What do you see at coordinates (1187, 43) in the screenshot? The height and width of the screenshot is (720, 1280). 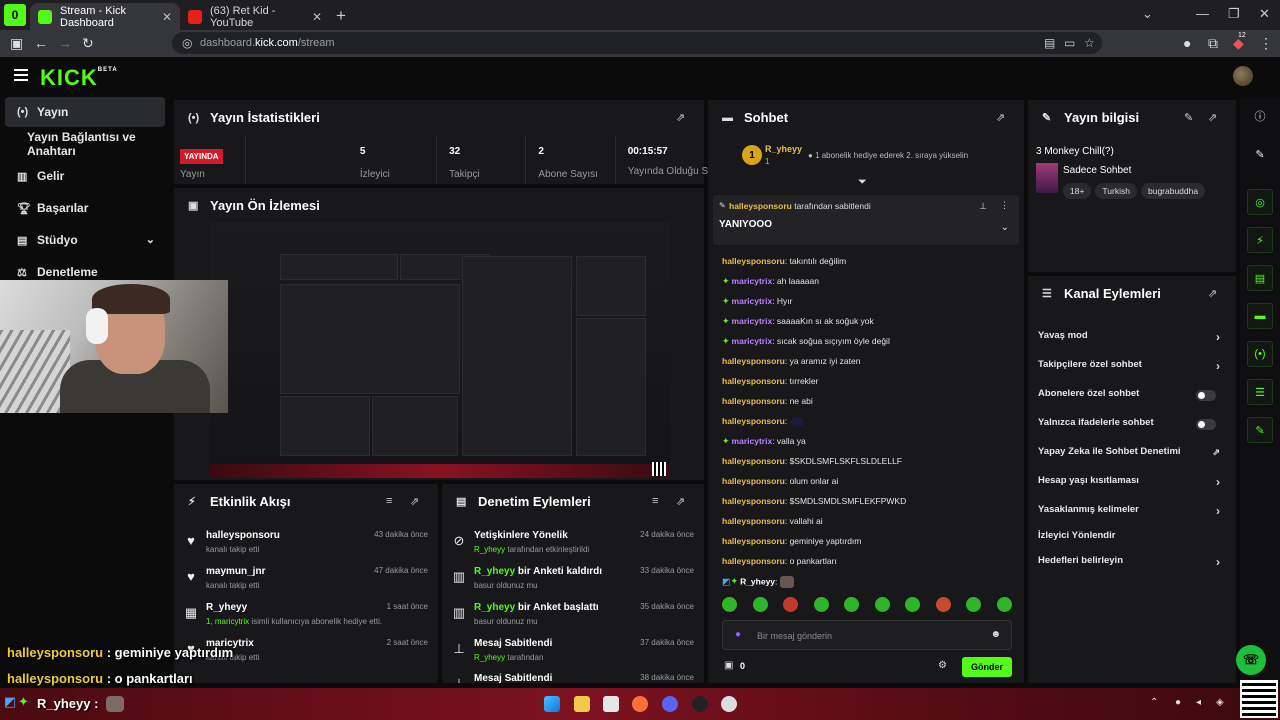 I see `profile-extension-icon: ●` at bounding box center [1187, 43].